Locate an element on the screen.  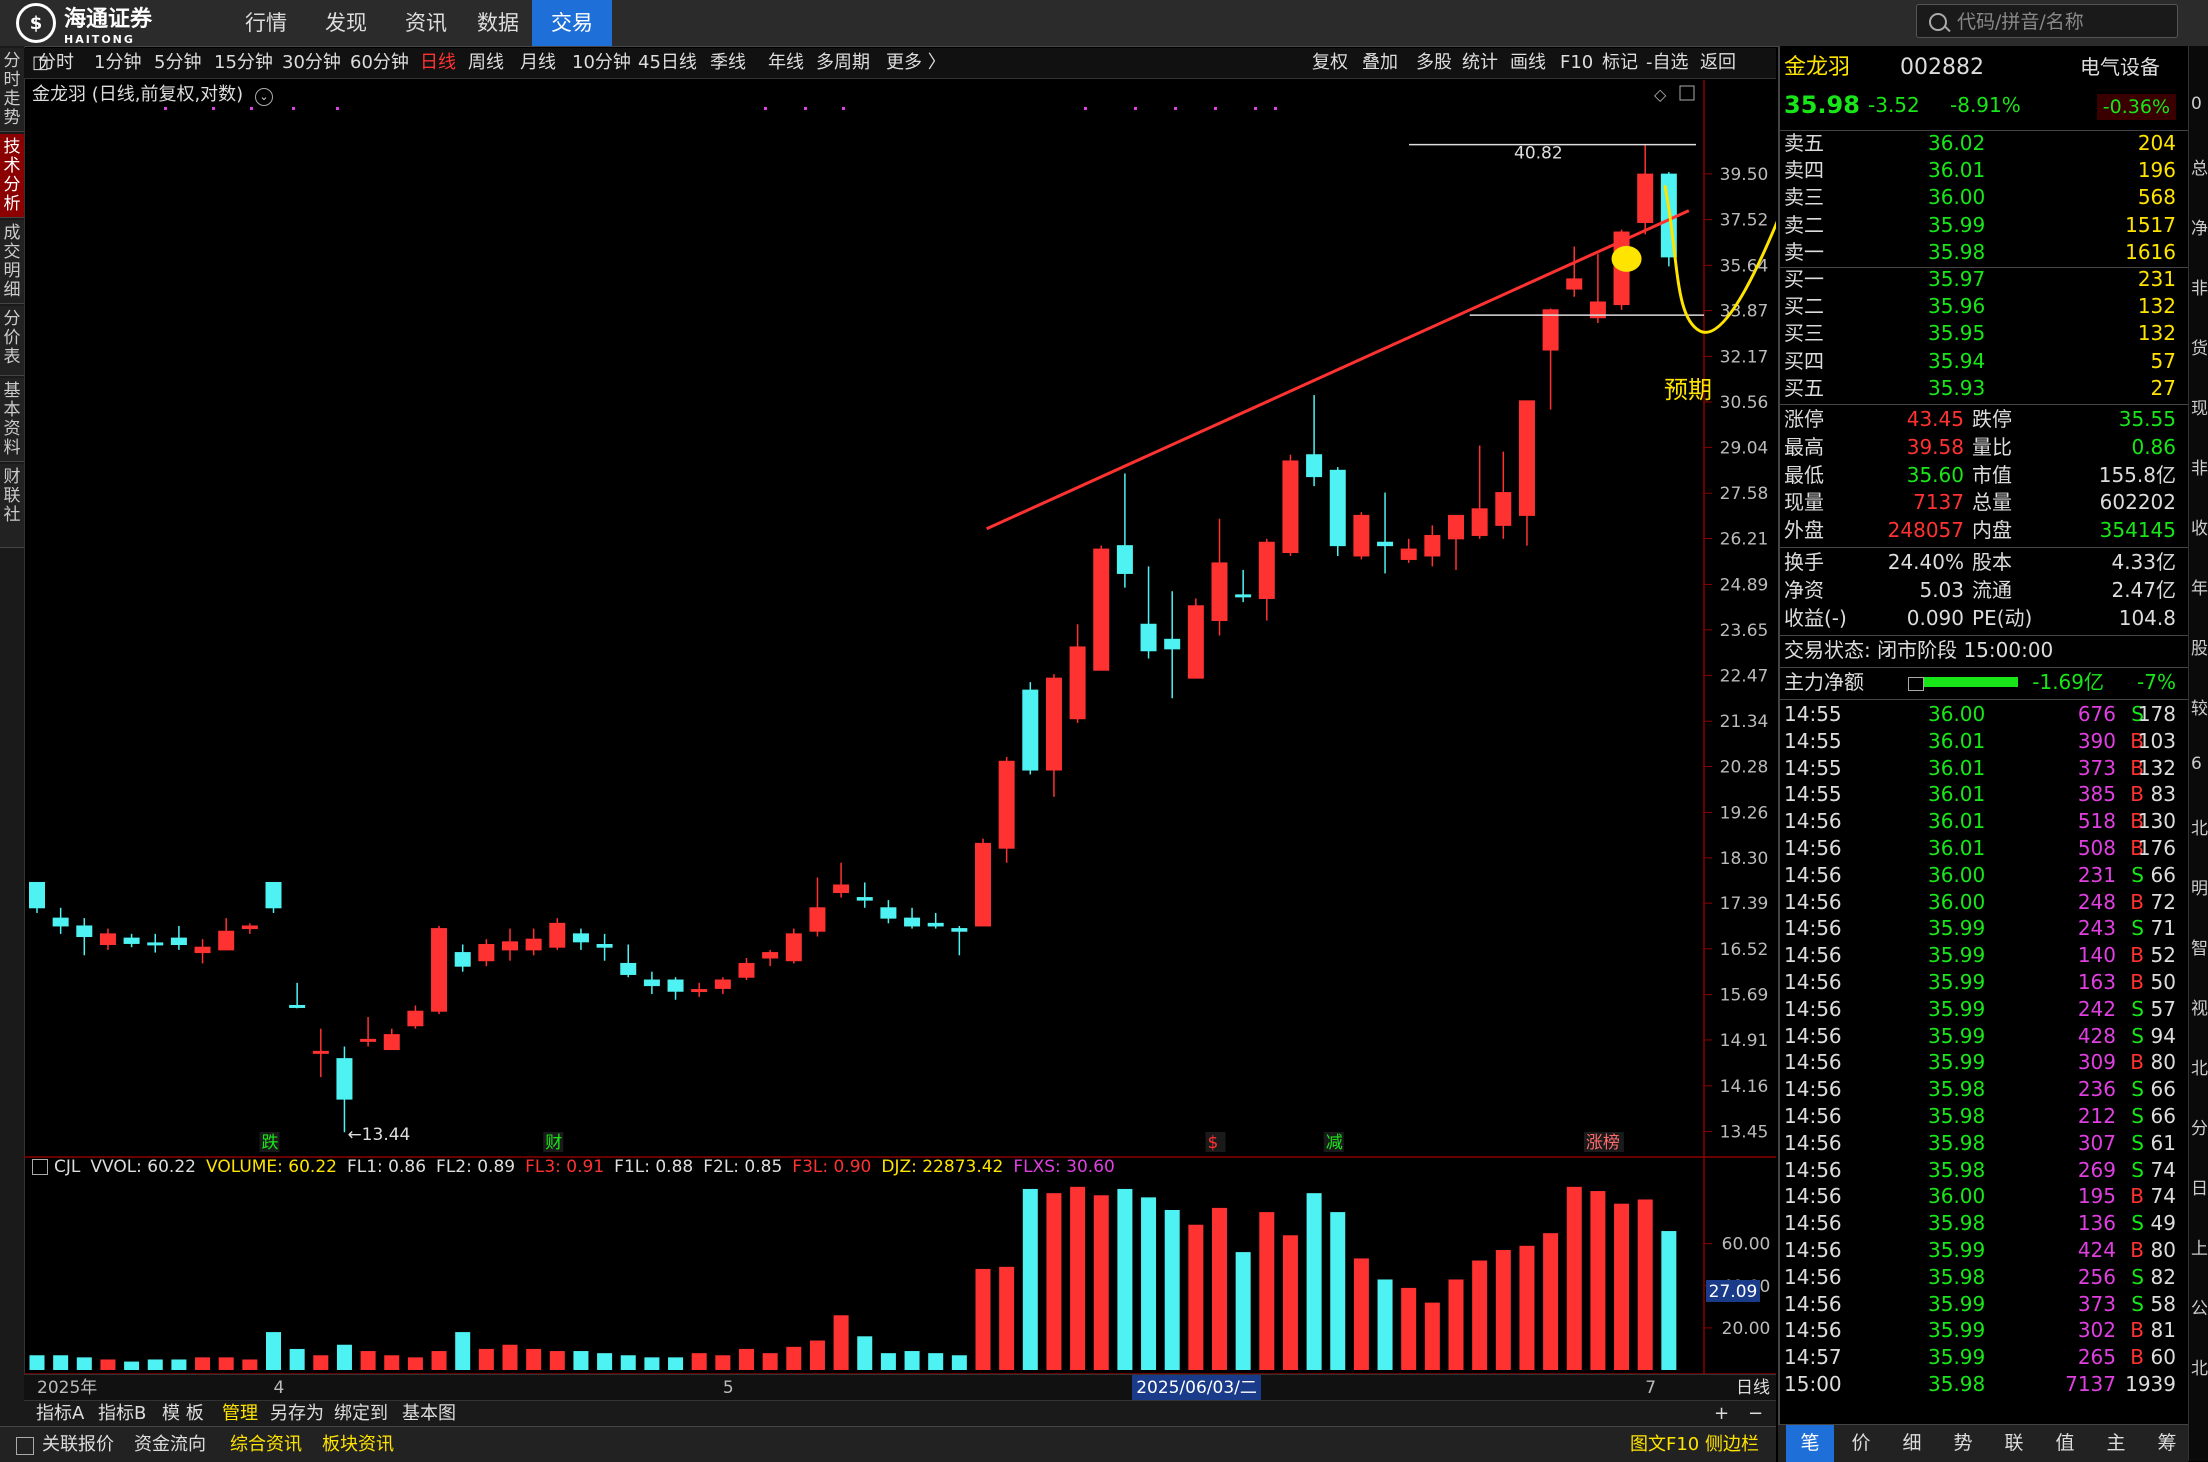
nav-data: 数据 is located at coordinates (498, 23).